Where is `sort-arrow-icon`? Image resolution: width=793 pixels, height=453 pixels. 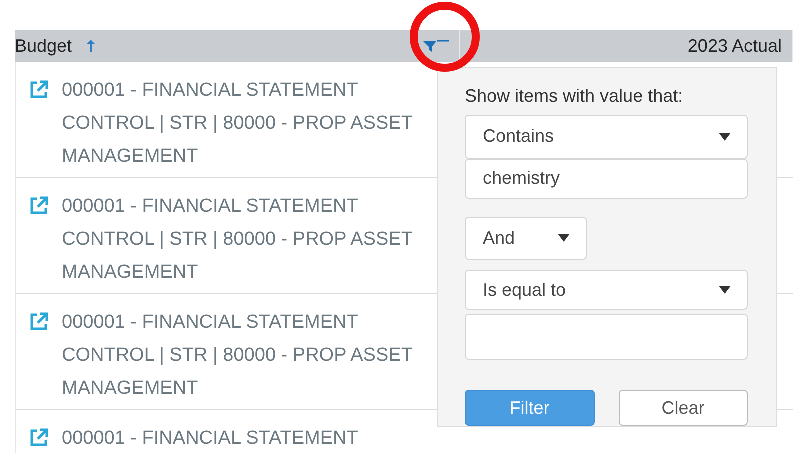
sort-arrow-icon is located at coordinates (91, 46).